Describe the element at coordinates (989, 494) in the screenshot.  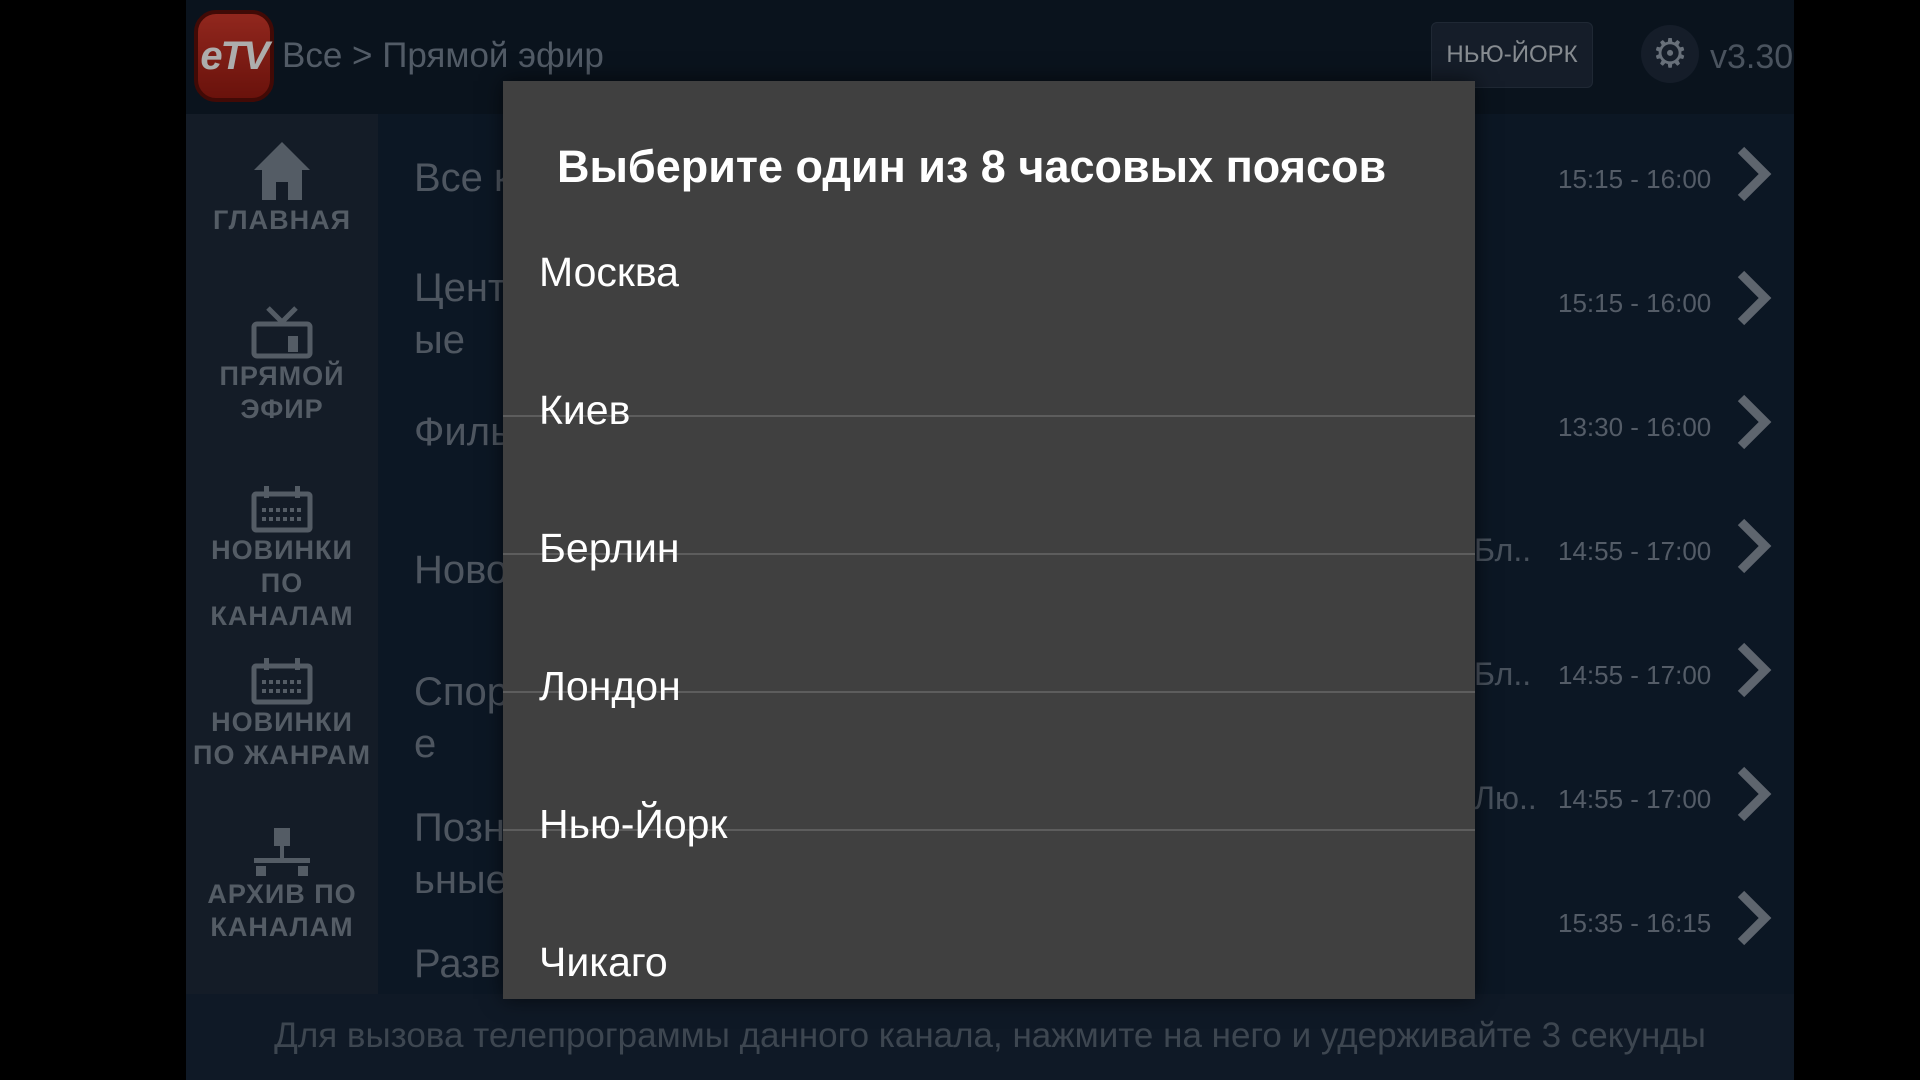
I see `timezone-option-berlin: Берлин` at that location.